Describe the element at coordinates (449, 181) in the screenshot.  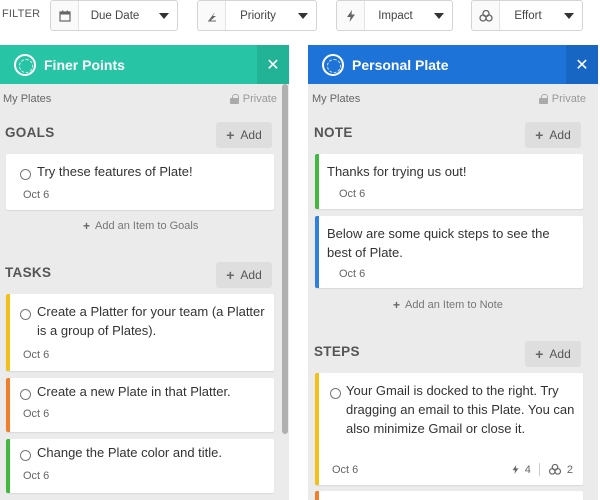
I see `list-item: Thanks for trying us out! Oct 6` at that location.